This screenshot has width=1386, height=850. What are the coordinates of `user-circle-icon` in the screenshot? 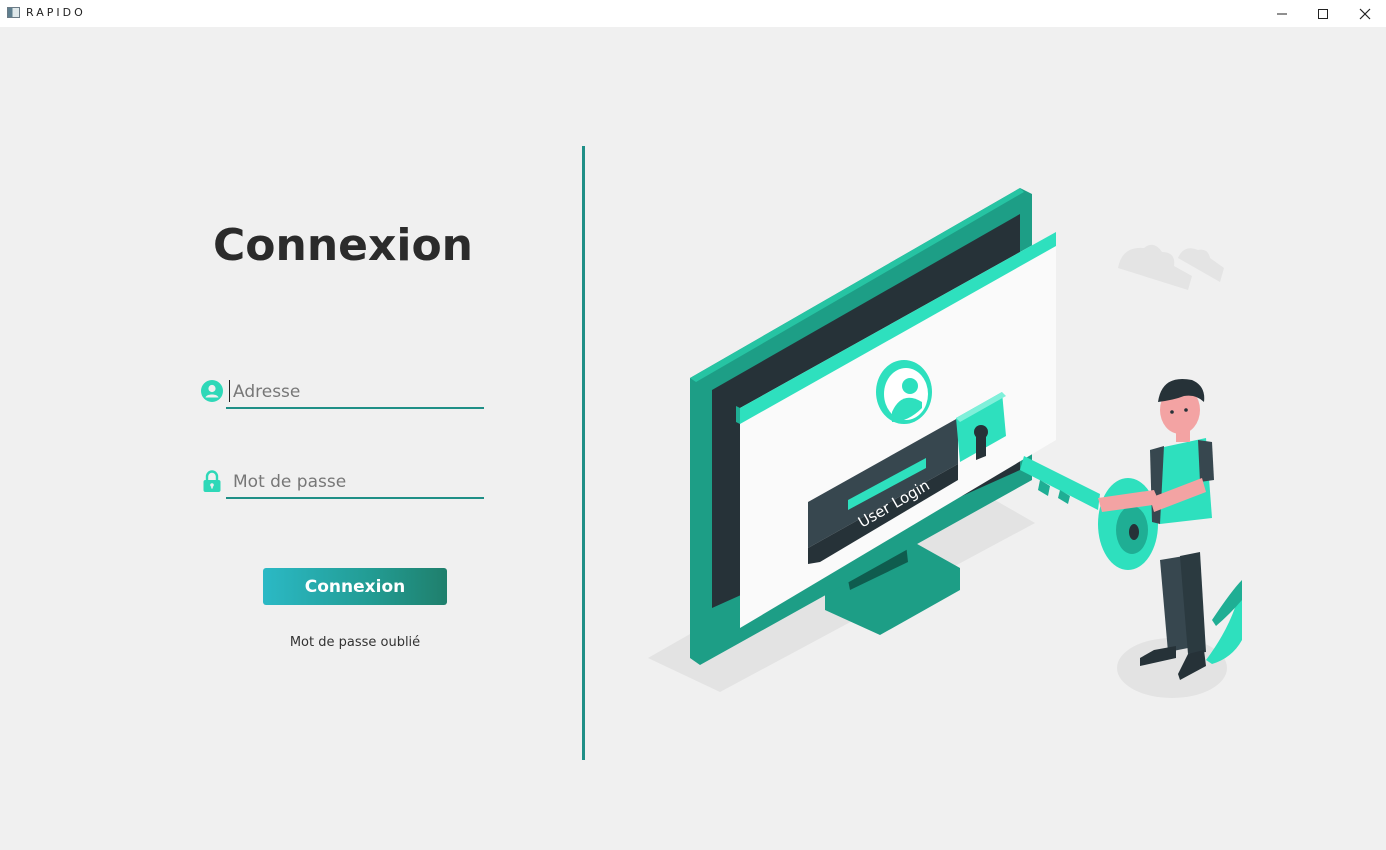 It's located at (212, 391).